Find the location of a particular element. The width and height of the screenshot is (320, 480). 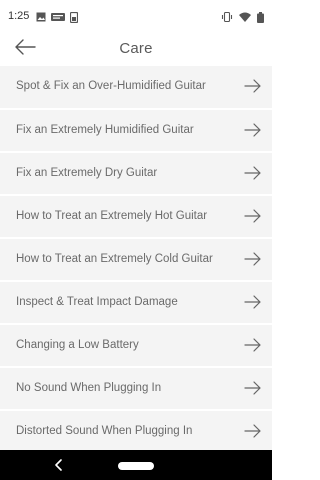

status-bar: 1:25 is located at coordinates (136, 17).